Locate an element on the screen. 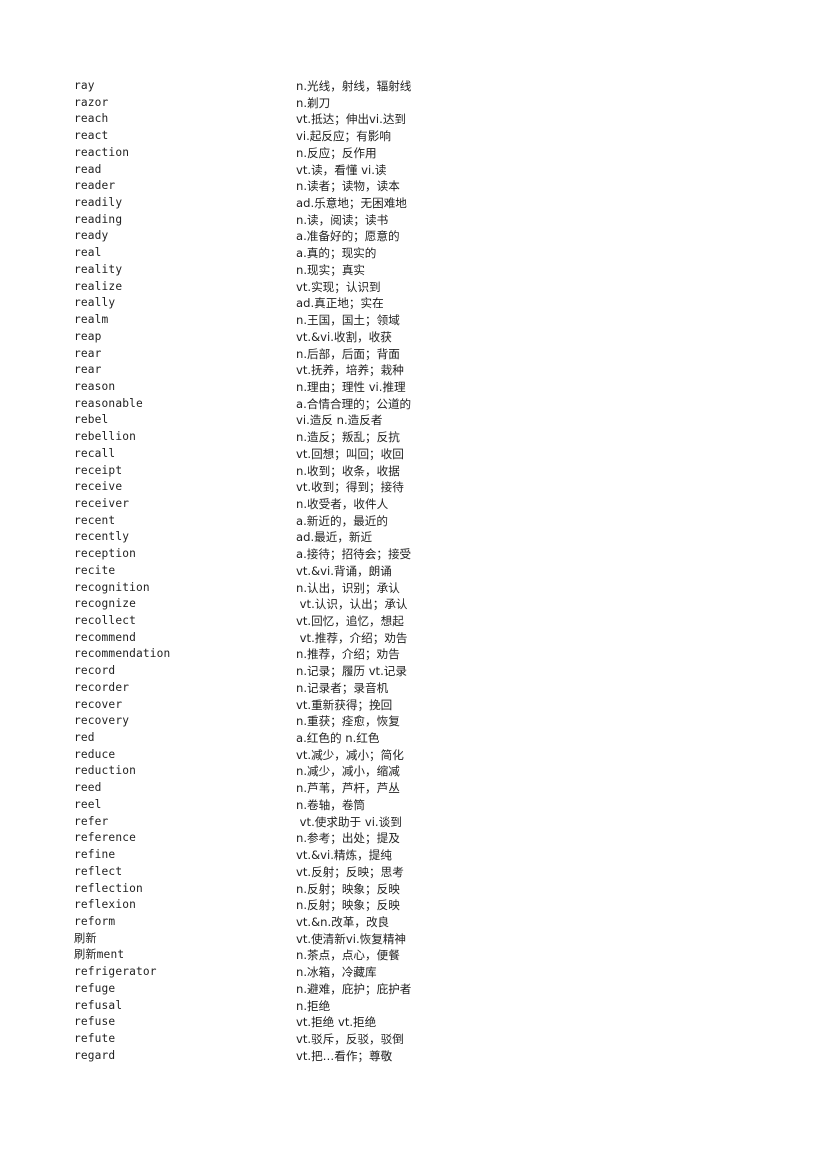  entry-definition: vt.拒绝 vt.拒绝 is located at coordinates (336, 1022).